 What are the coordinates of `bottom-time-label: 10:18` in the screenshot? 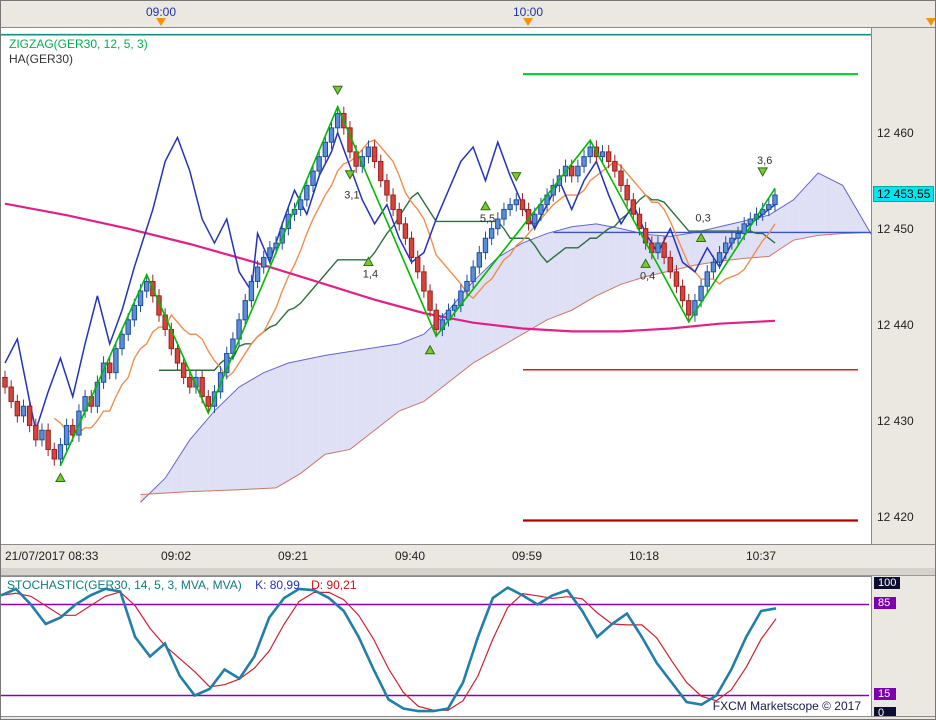 It's located at (644, 556).